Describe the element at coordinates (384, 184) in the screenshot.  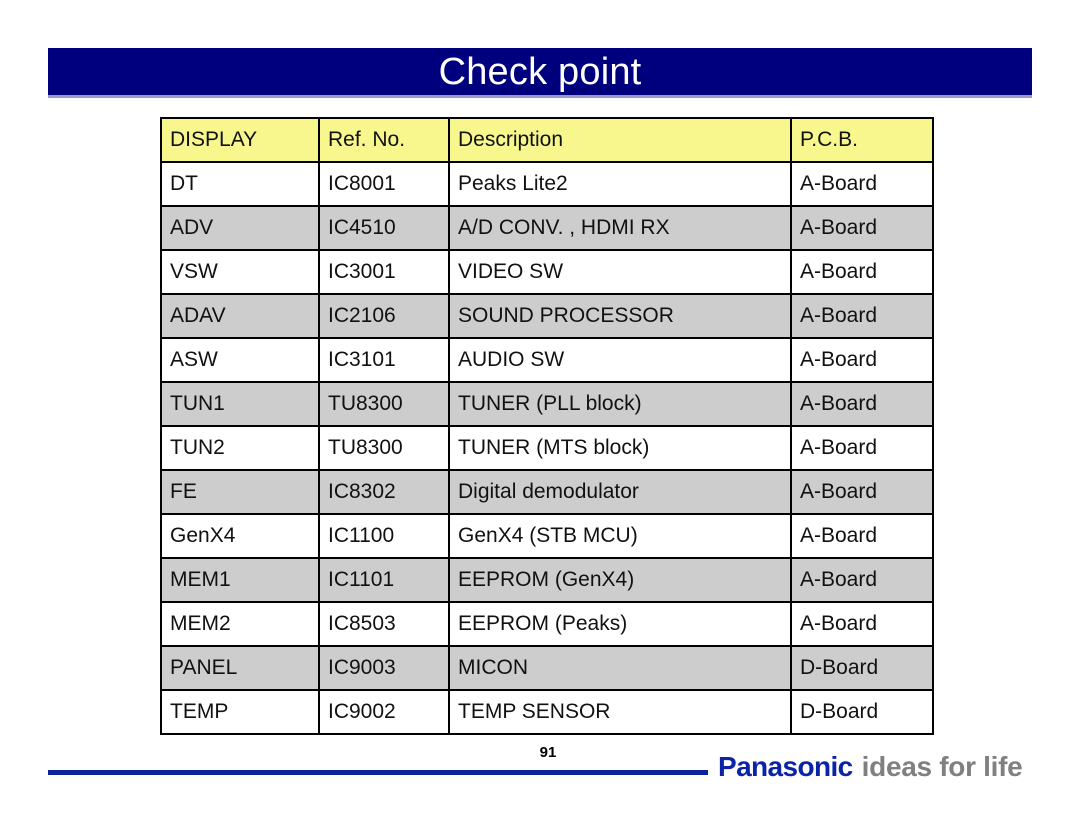
I see `cell-ref-no: IC8001` at that location.